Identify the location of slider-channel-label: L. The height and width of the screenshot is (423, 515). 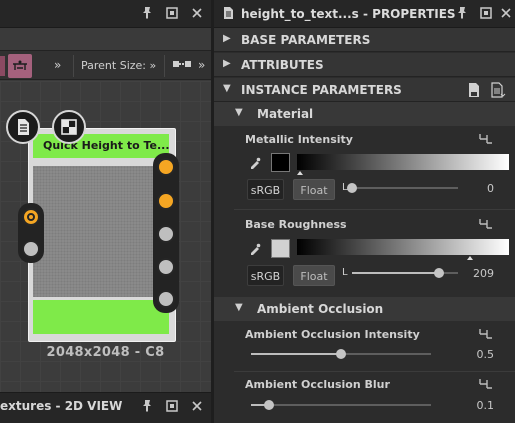
(345, 272).